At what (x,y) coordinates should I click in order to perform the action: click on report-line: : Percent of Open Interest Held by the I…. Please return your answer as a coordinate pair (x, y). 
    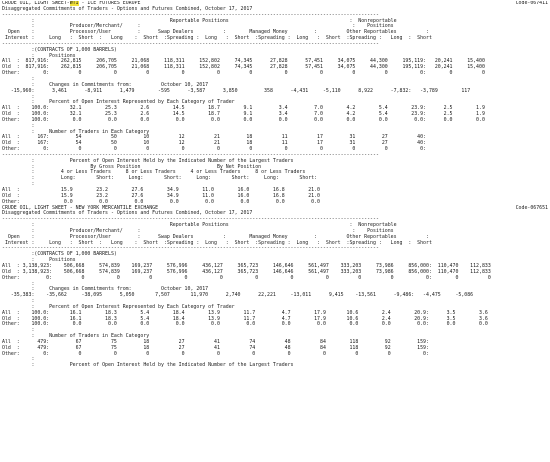
    Looking at the image, I should click on (148, 365).